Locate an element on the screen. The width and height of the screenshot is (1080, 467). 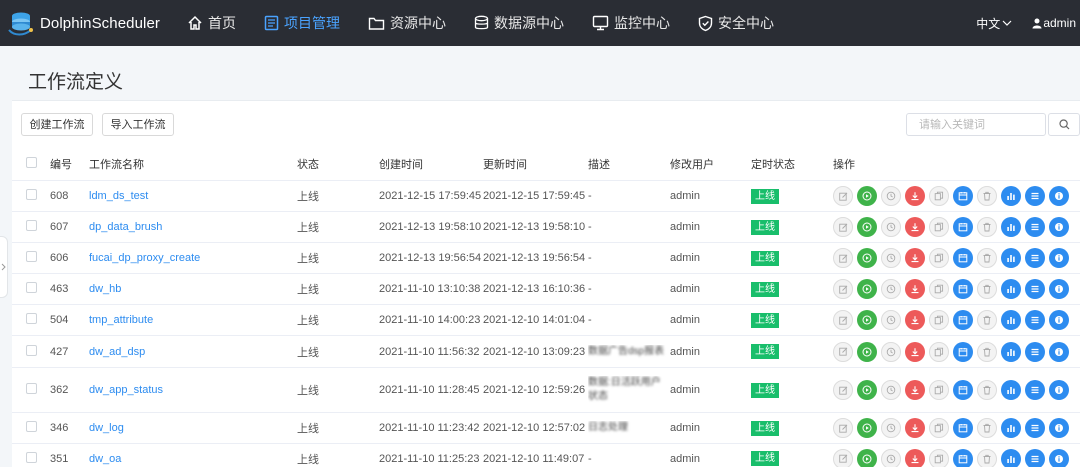
language-switcher: 中文 is located at coordinates (994, 23).